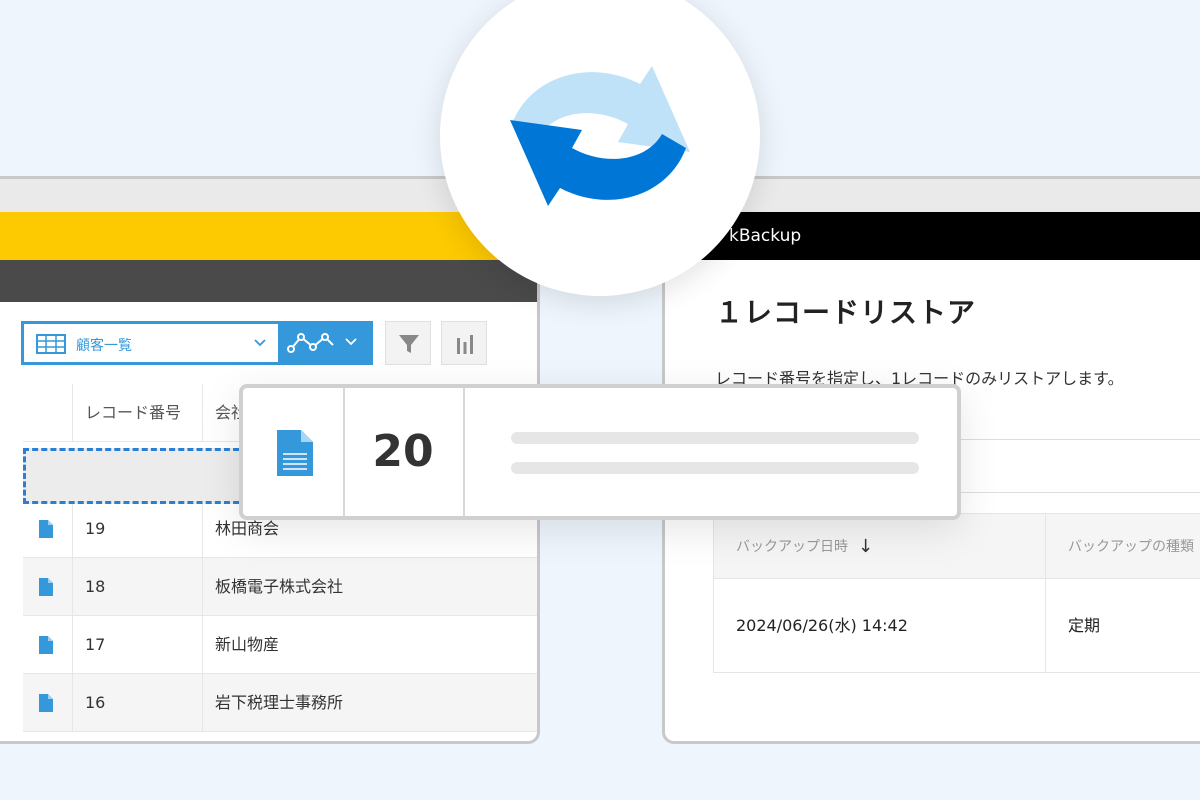 This screenshot has height=800, width=1200. I want to click on filter-button, so click(408, 343).